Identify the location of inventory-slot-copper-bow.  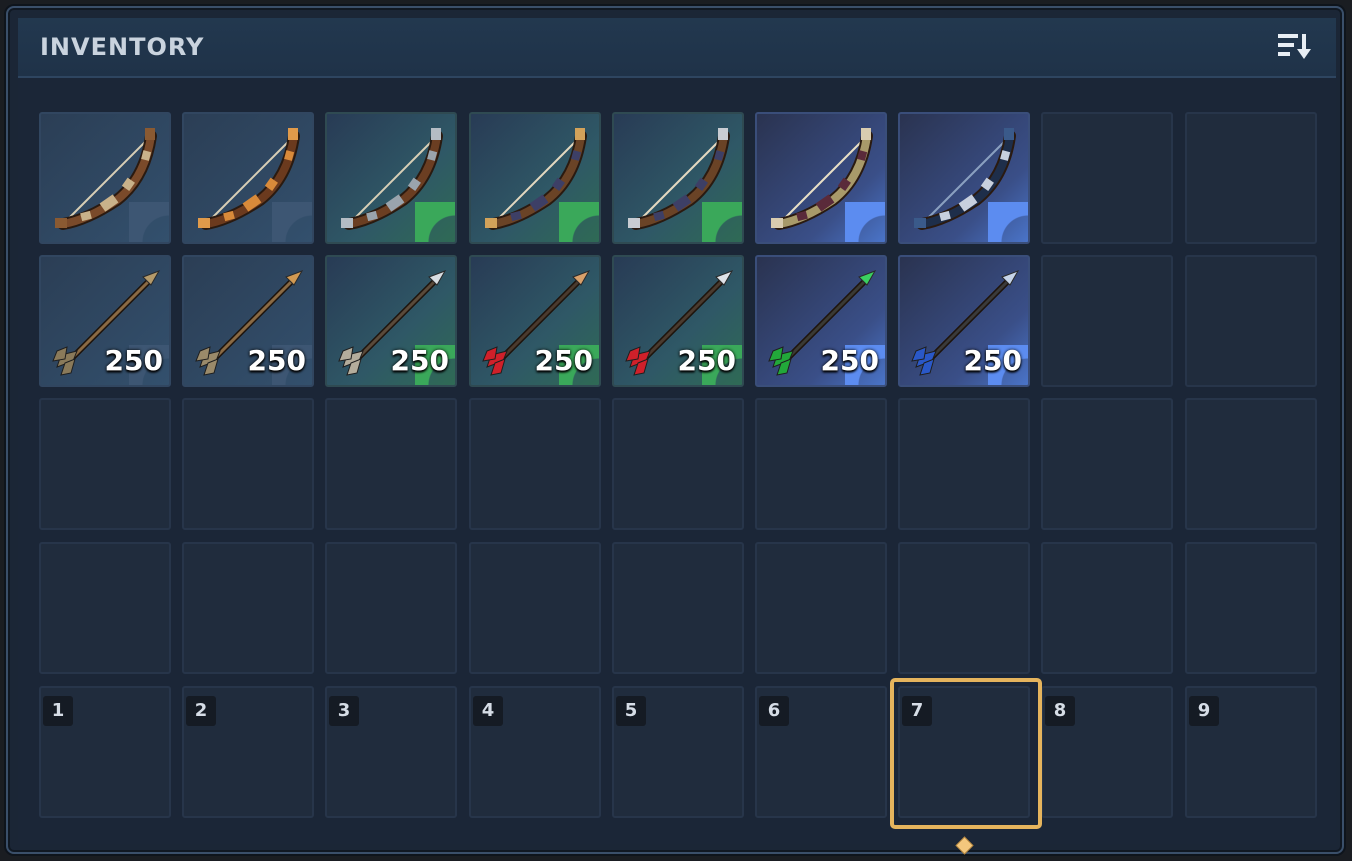
(248, 178).